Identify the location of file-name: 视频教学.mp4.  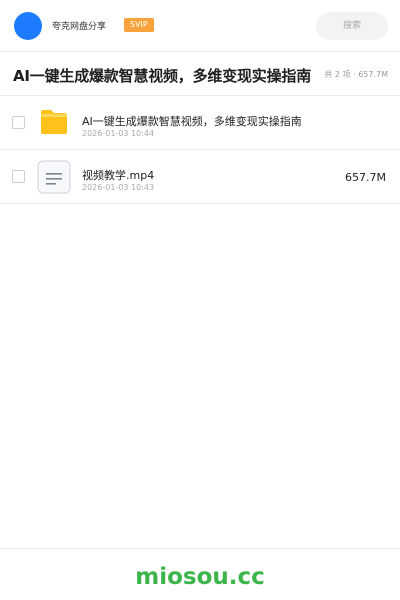
(118, 175).